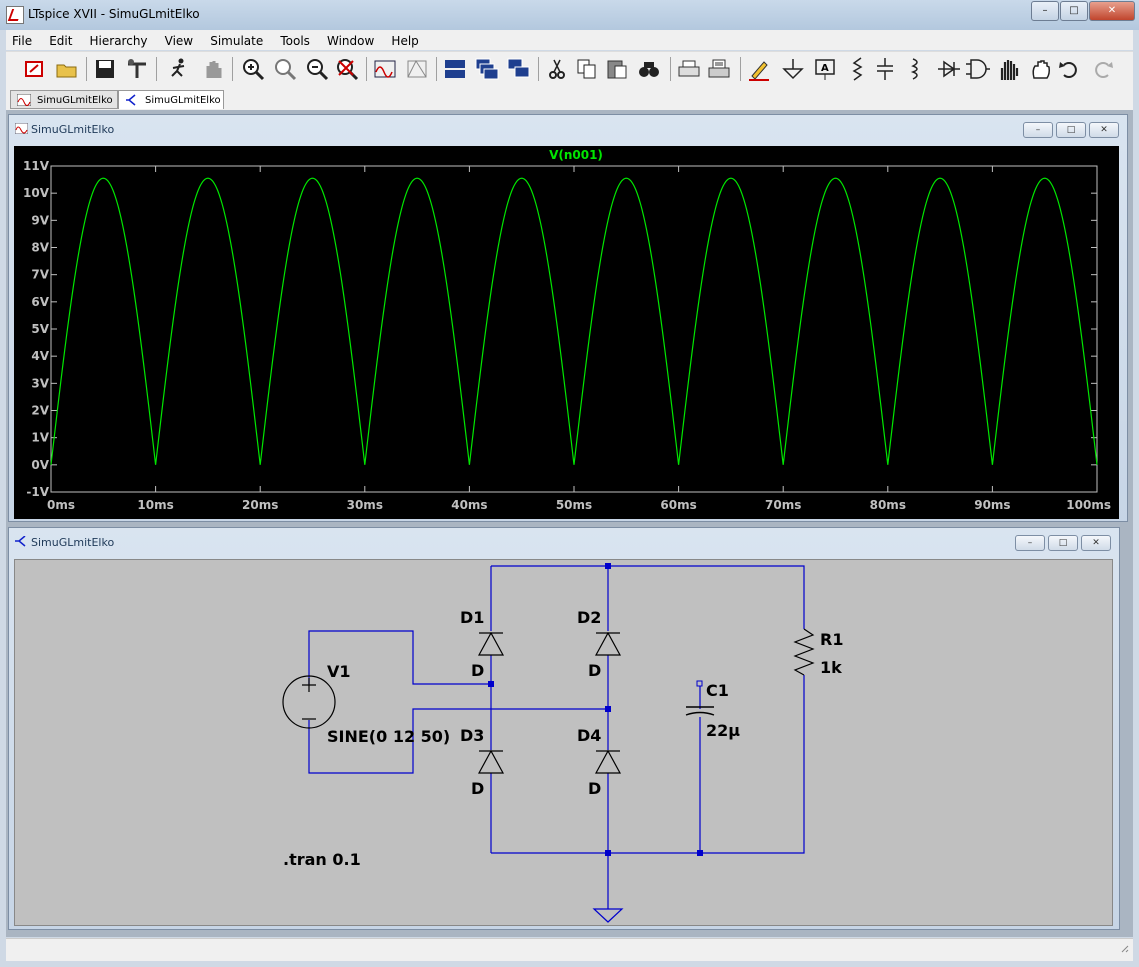 This screenshot has height=967, width=1139. What do you see at coordinates (114, 14) in the screenshot?
I see `window-title: LTspice XVII - SimuGLmitElko` at bounding box center [114, 14].